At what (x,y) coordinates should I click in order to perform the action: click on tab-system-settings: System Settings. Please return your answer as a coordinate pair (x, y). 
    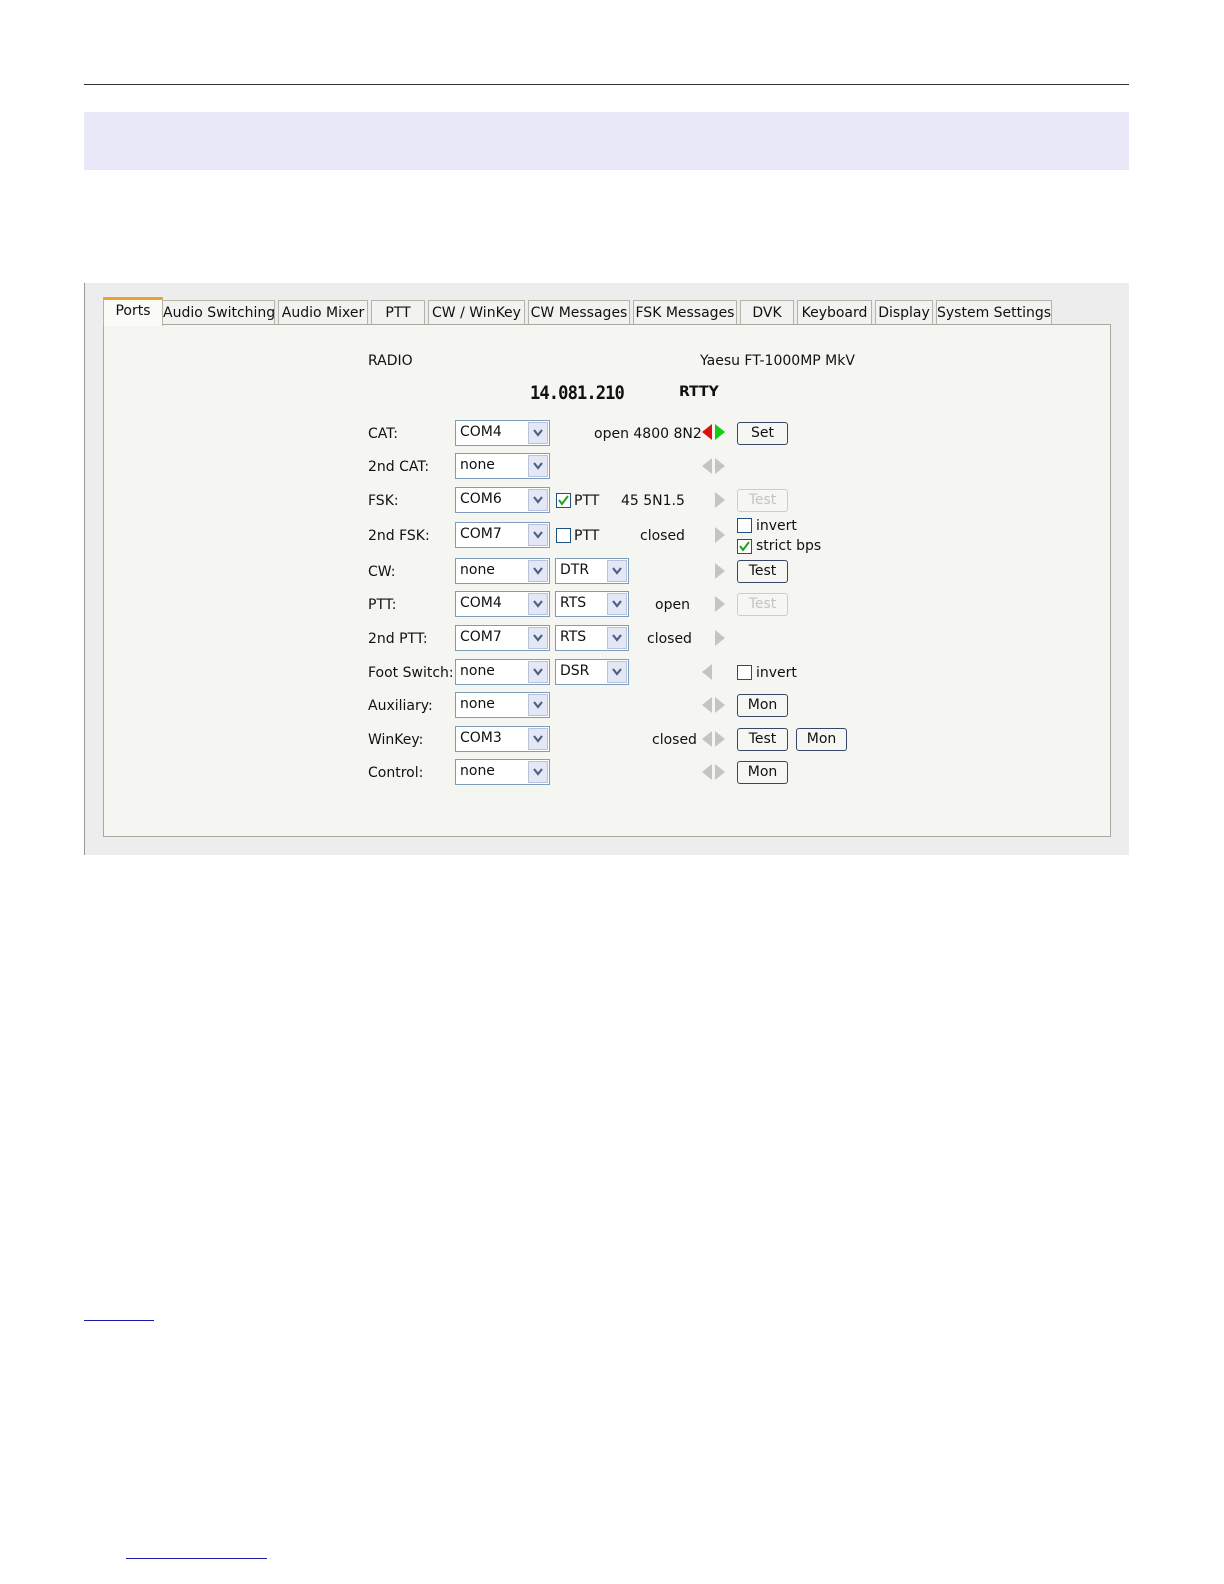
    Looking at the image, I should click on (994, 312).